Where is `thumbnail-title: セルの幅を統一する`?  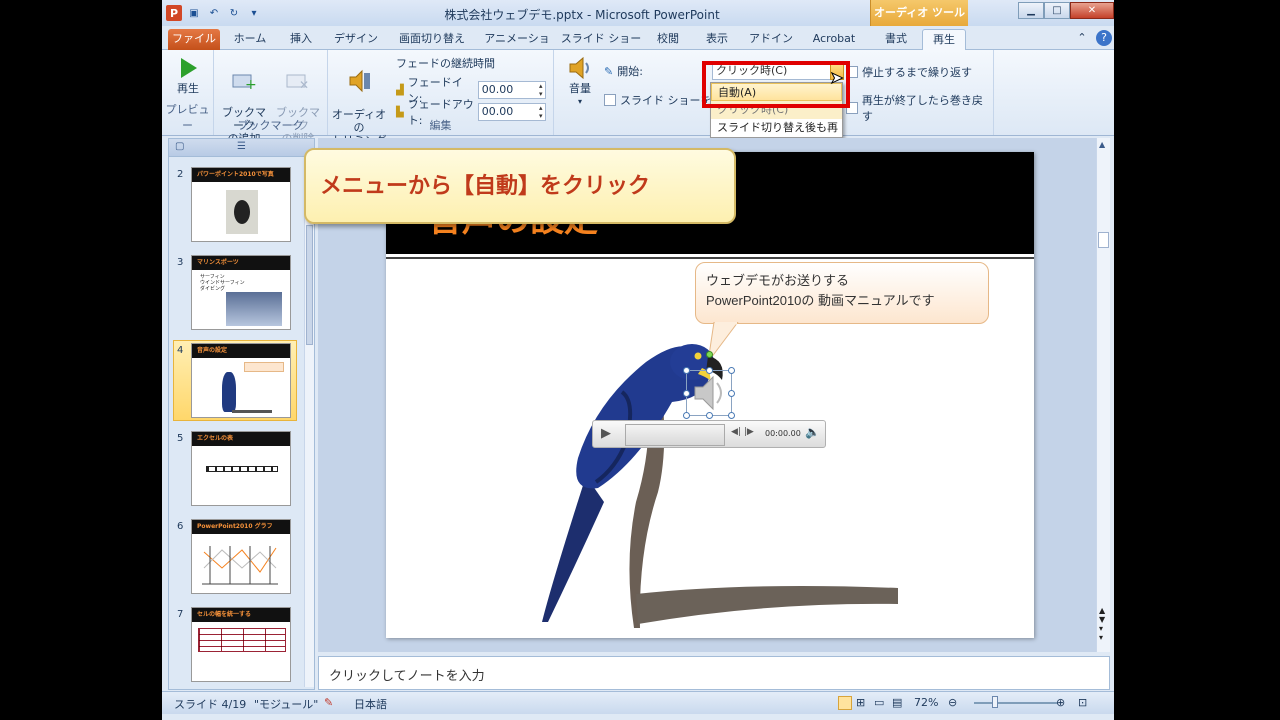 thumbnail-title: セルの幅を統一する is located at coordinates (241, 615).